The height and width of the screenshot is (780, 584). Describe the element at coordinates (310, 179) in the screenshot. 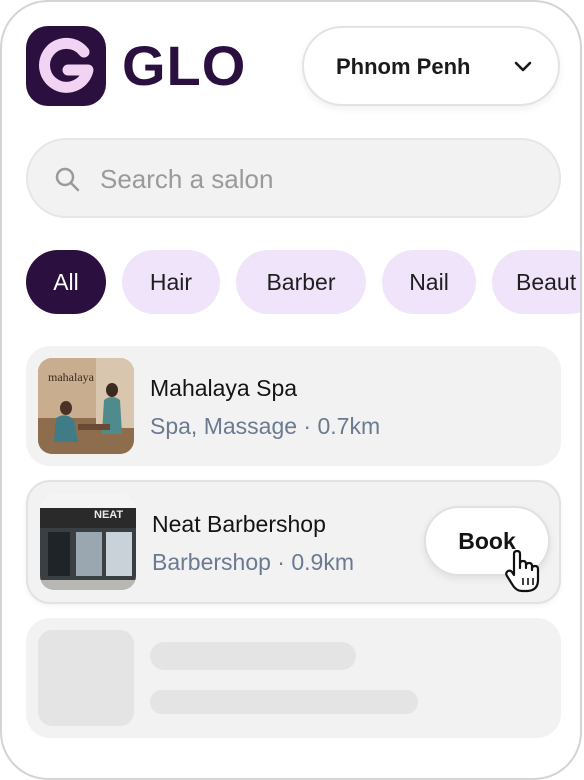

I see `search-input` at that location.